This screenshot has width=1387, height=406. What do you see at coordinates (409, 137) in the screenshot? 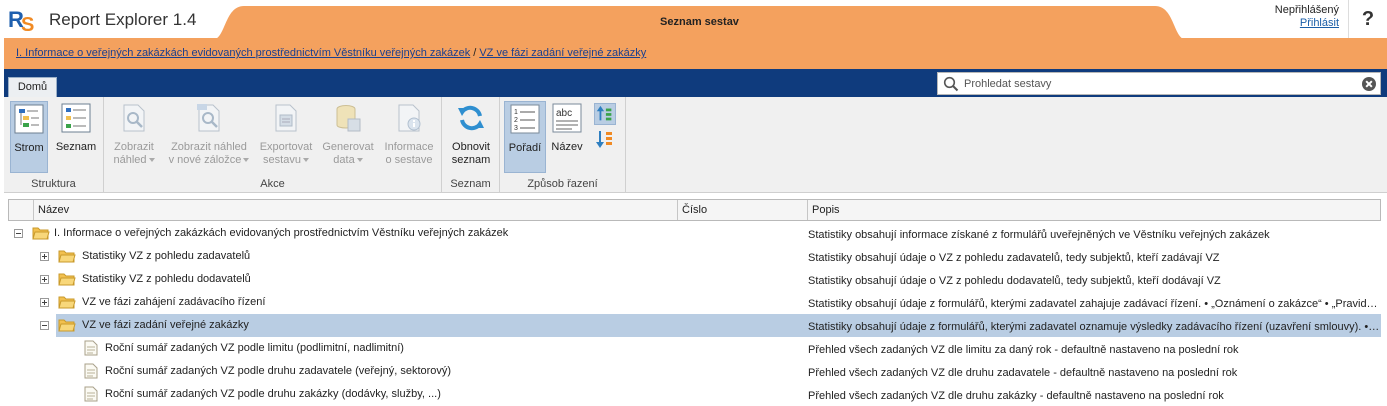
I see `report-info-button: Informace o sestave` at bounding box center [409, 137].